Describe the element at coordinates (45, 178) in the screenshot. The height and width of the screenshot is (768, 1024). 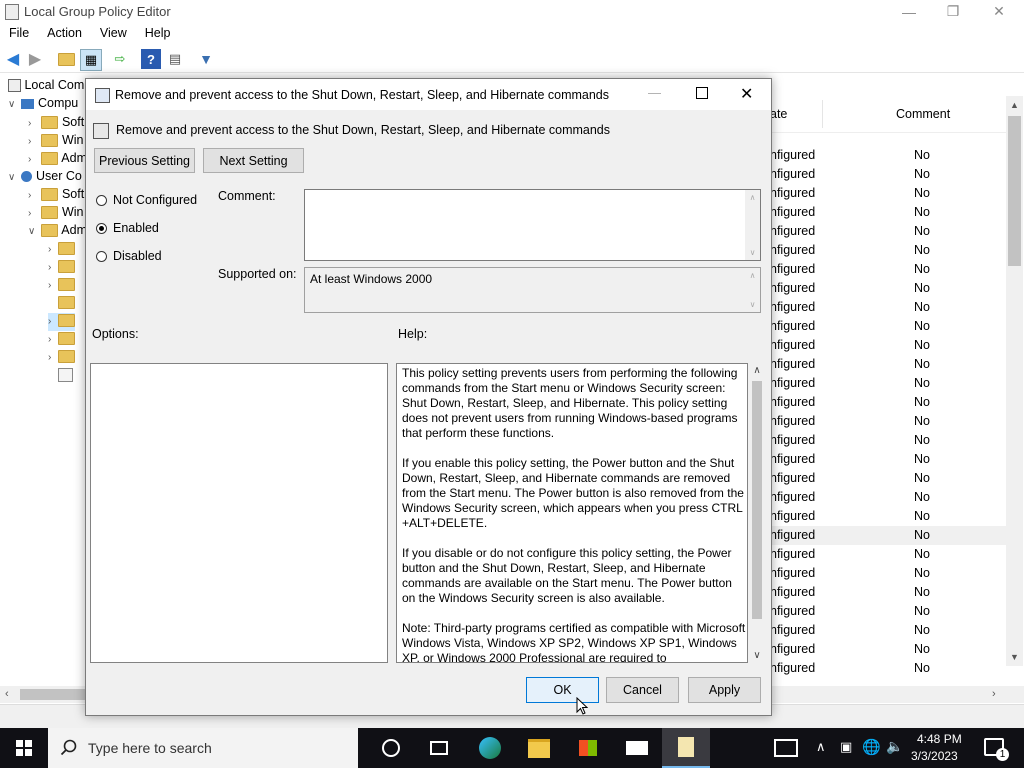
I see `tree-item-user: ∨ User Co` at that location.